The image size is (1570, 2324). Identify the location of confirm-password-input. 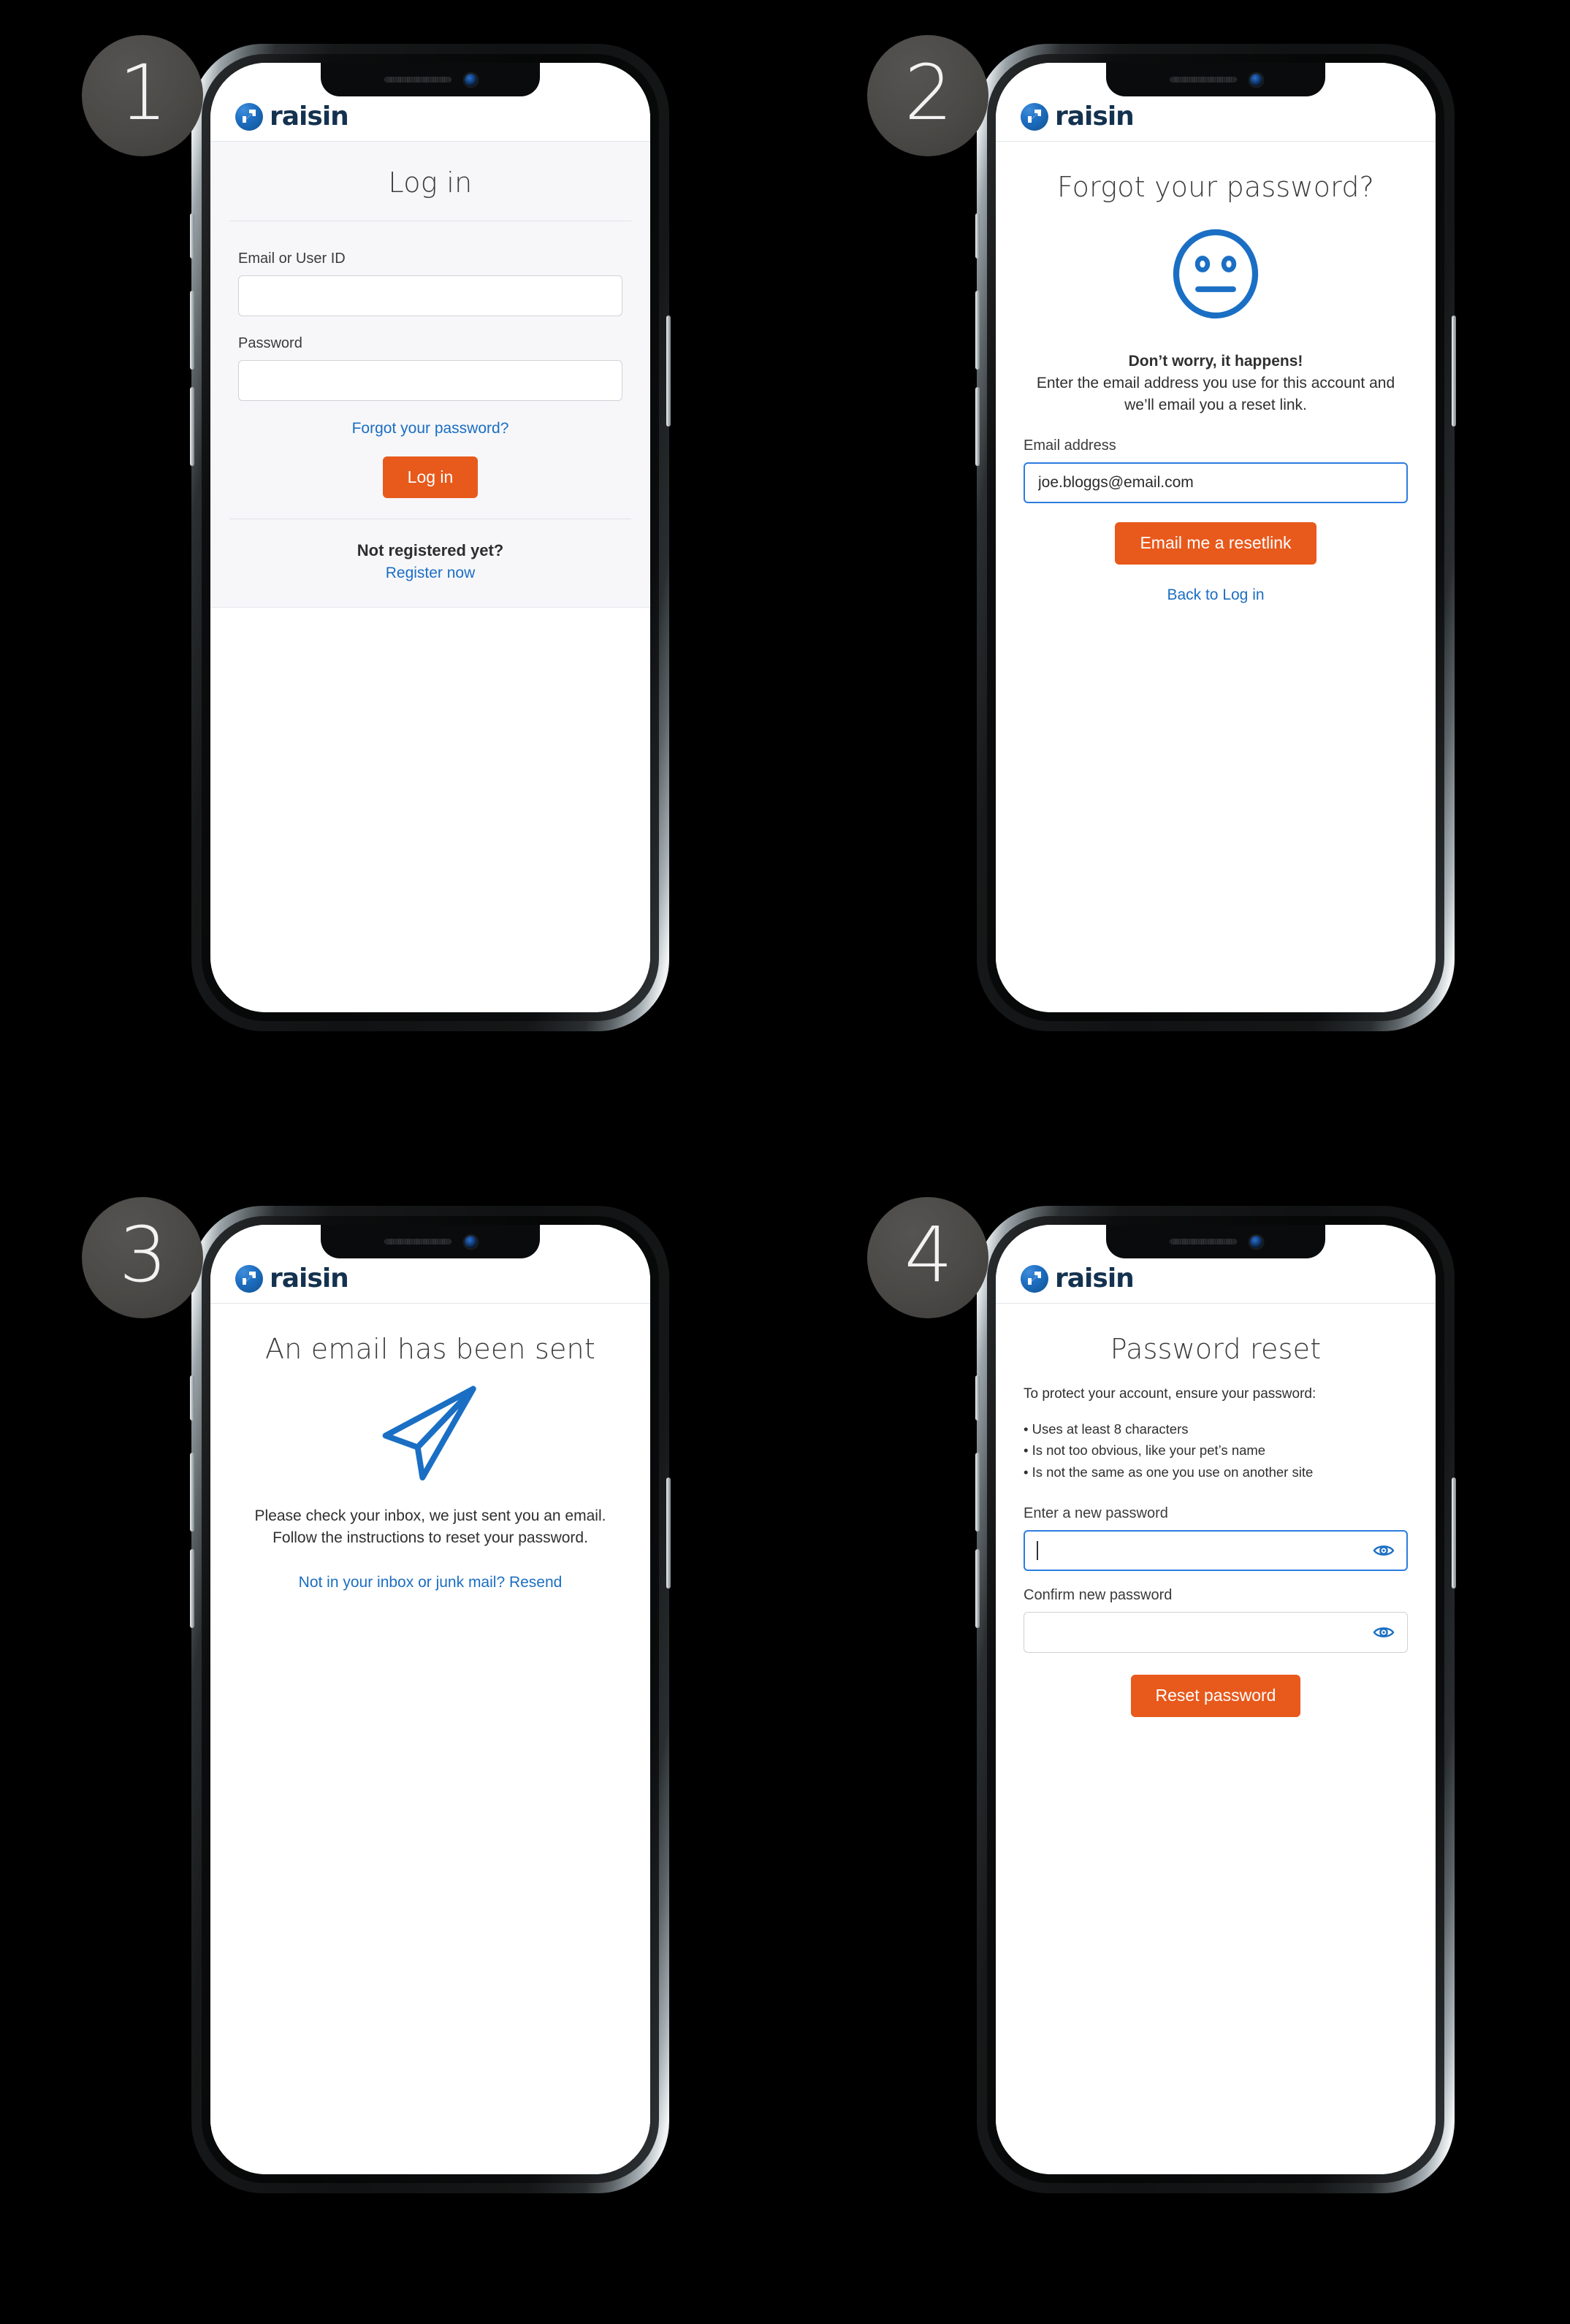
(1216, 1633).